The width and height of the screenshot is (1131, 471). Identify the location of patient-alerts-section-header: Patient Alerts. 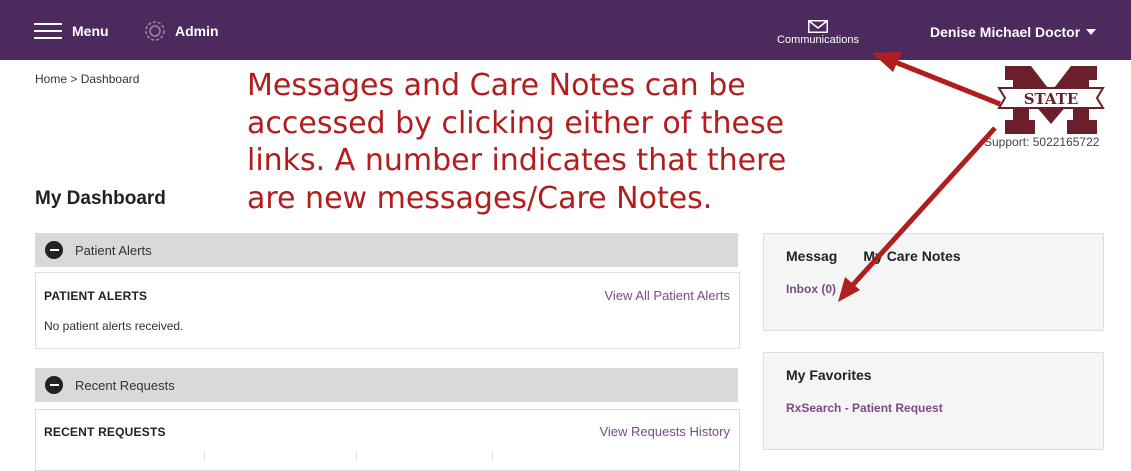
(386, 250).